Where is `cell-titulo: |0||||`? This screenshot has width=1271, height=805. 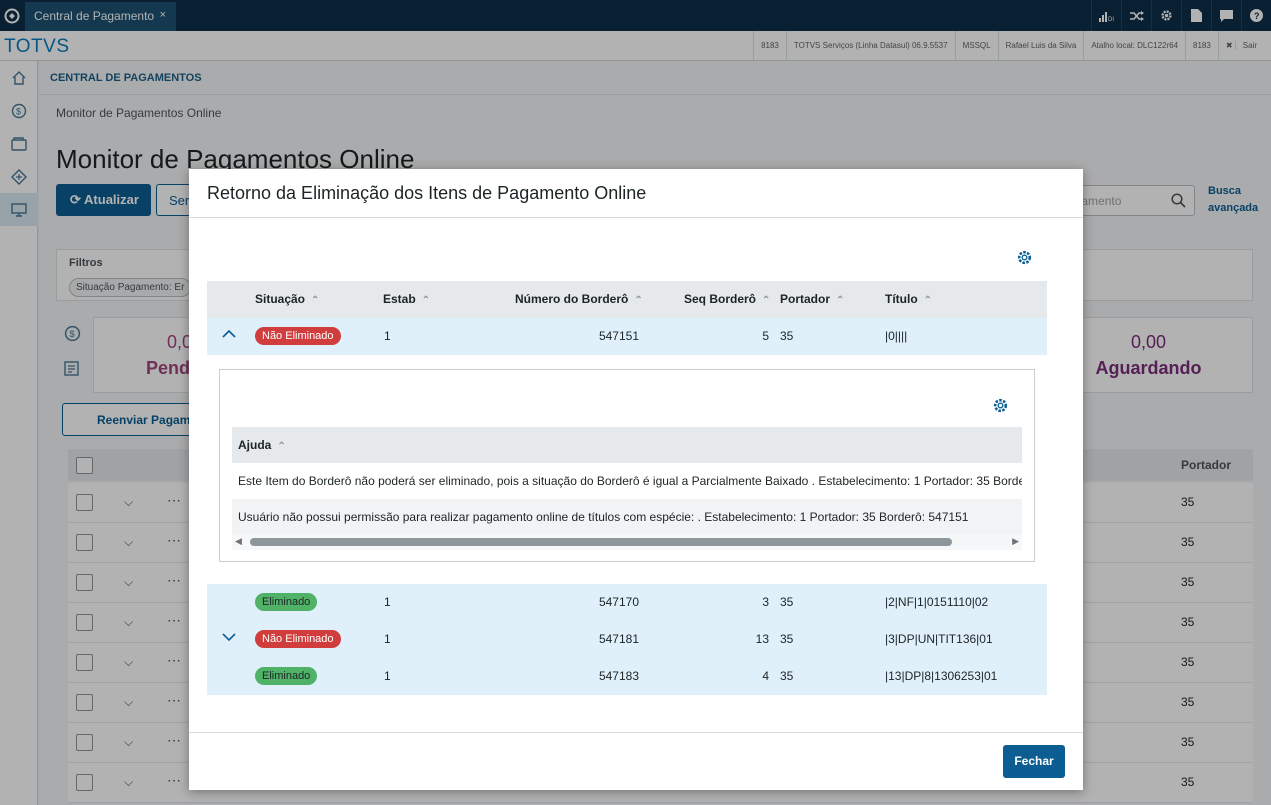
cell-titulo: |0|||| is located at coordinates (896, 336).